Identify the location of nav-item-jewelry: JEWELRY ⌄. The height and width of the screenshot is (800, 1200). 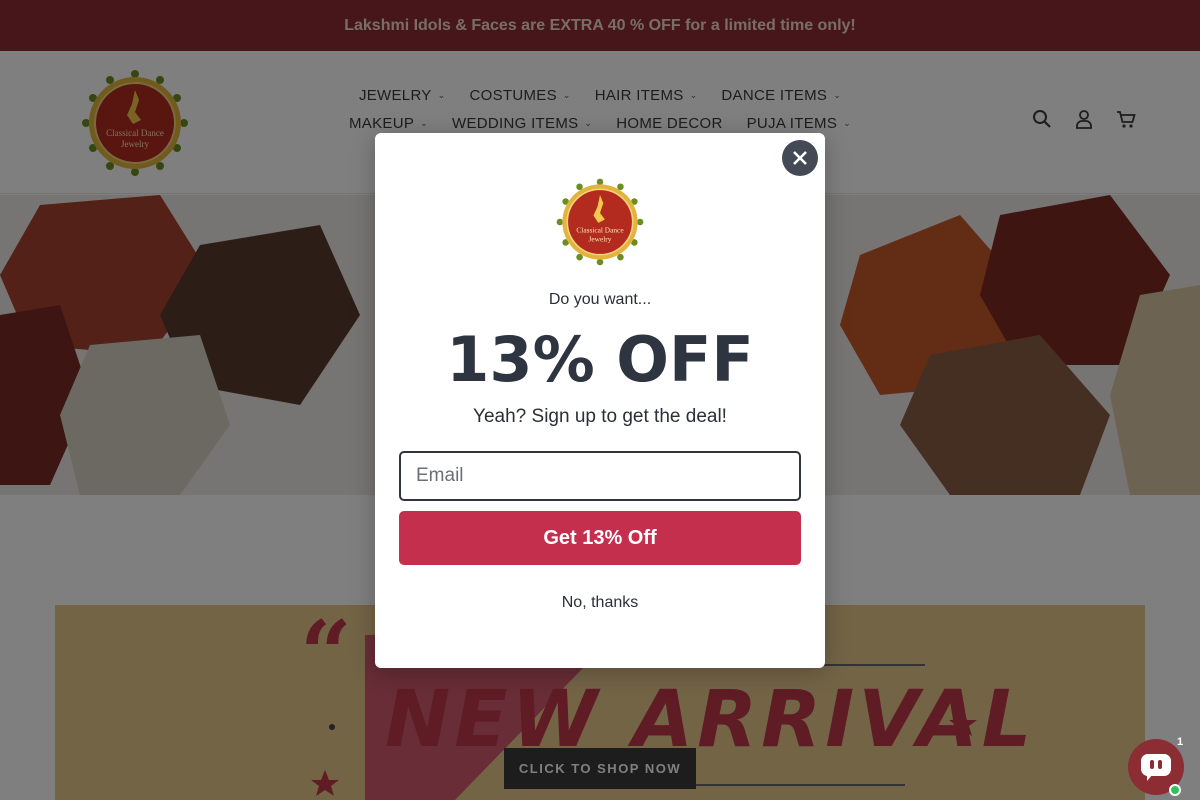
(402, 95).